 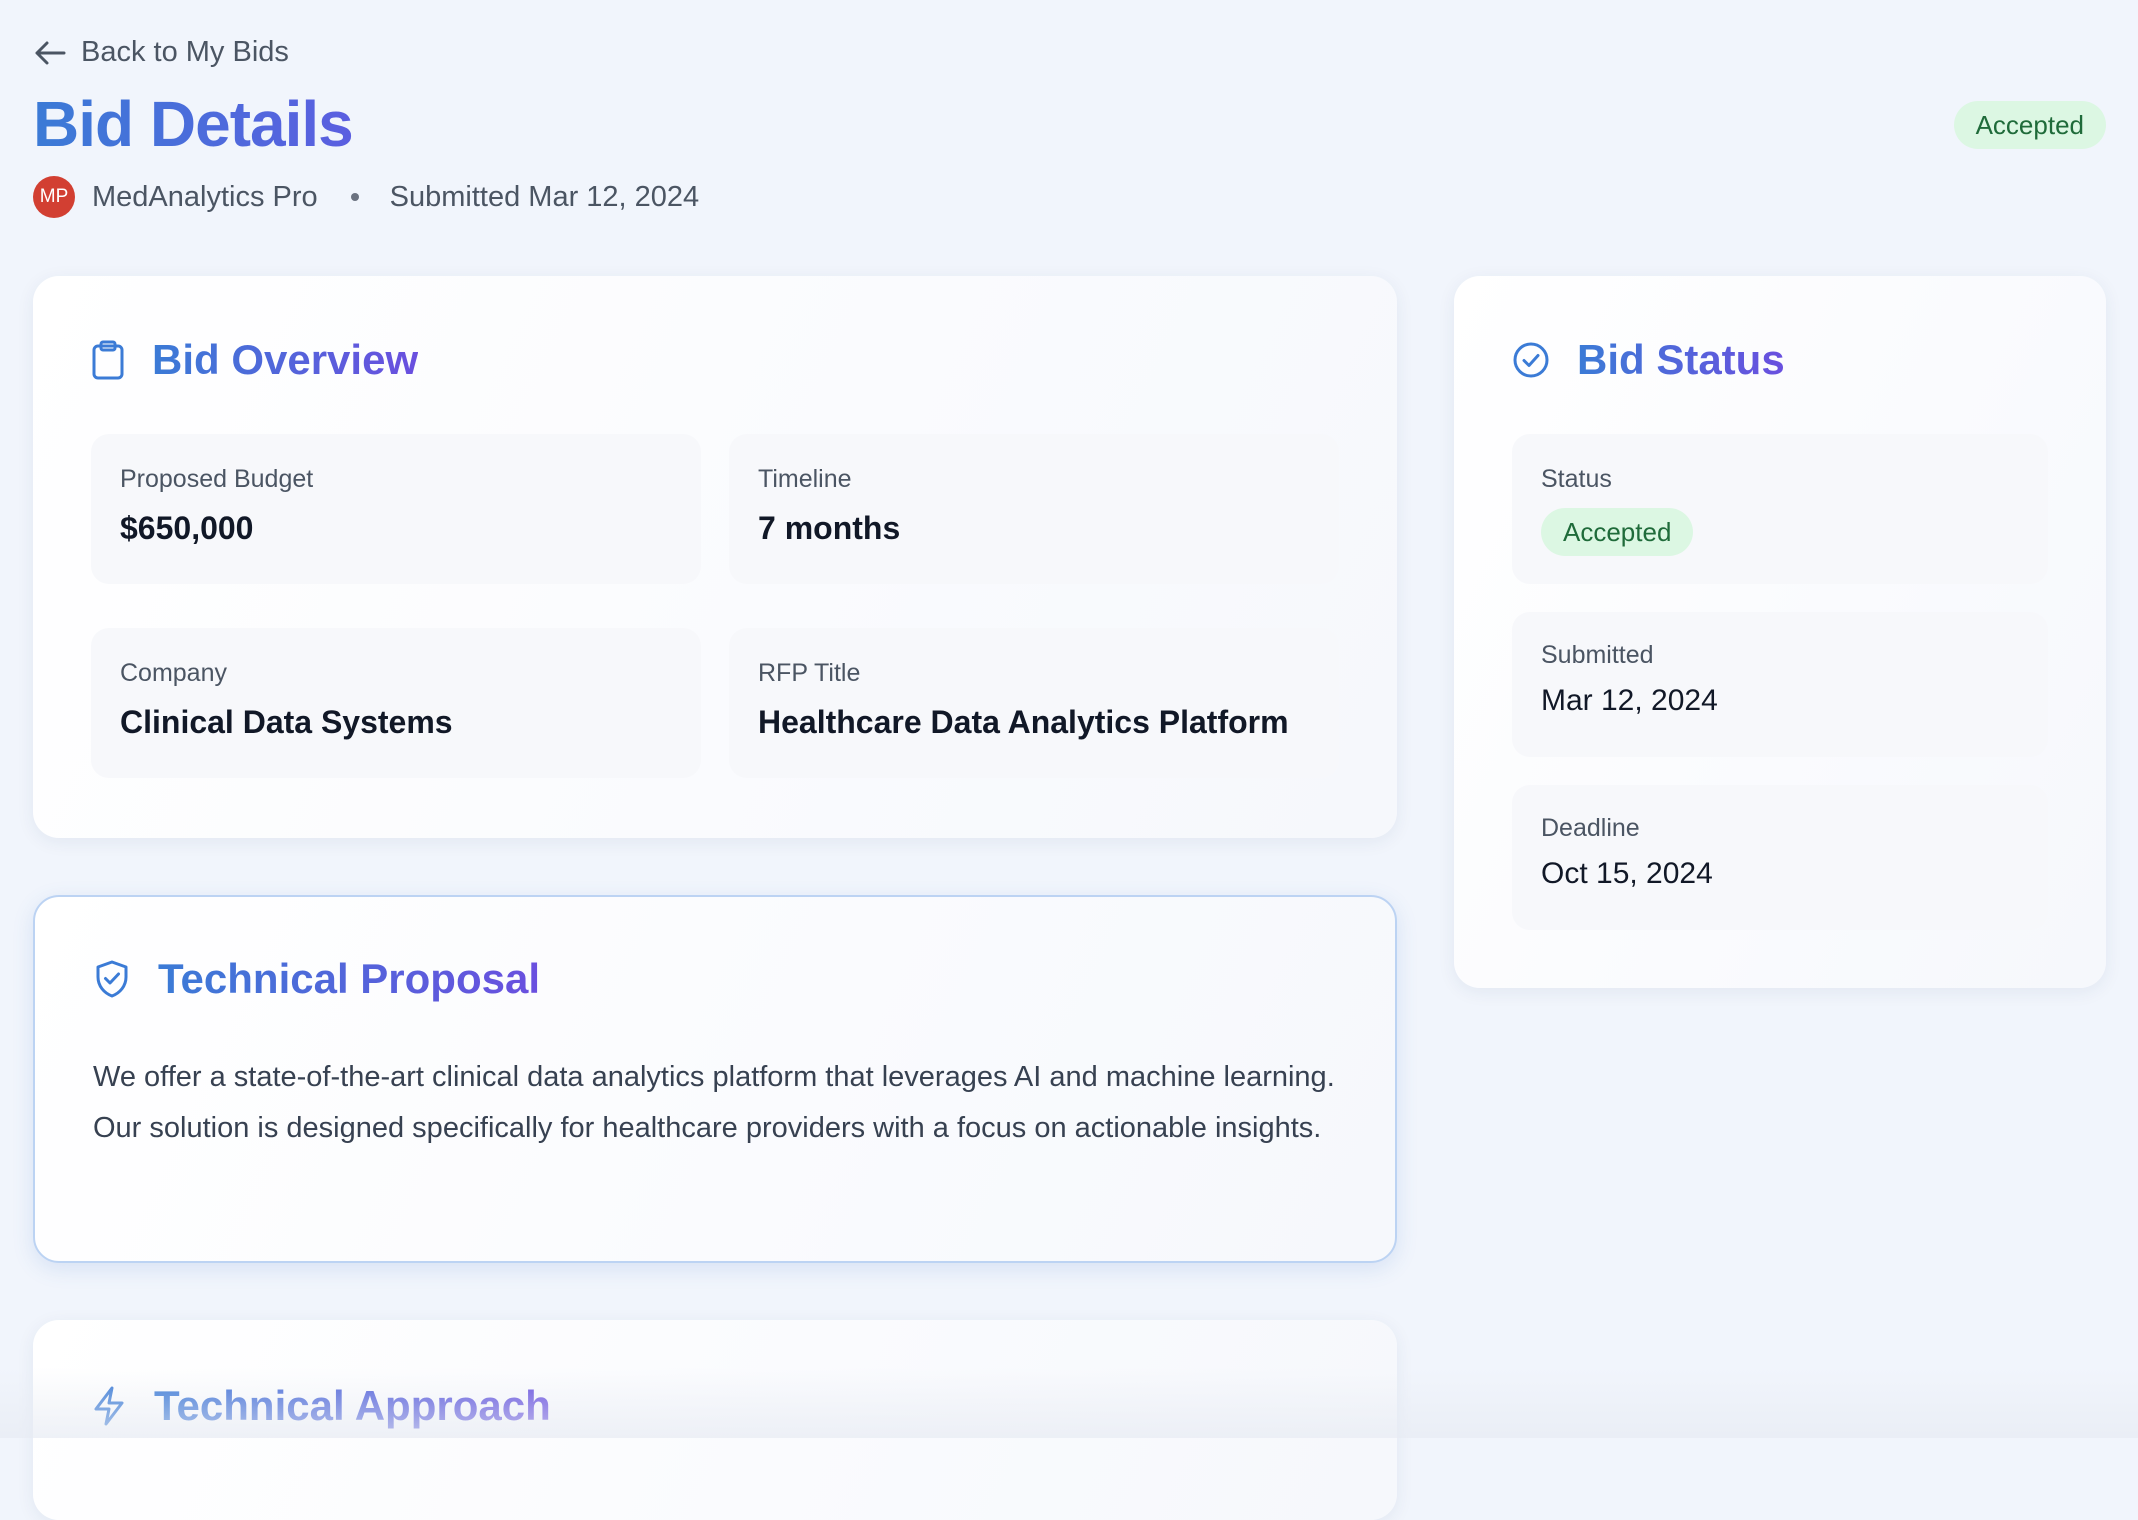 What do you see at coordinates (544, 196) in the screenshot?
I see `submitted-date: Submitted Mar 12, 2024` at bounding box center [544, 196].